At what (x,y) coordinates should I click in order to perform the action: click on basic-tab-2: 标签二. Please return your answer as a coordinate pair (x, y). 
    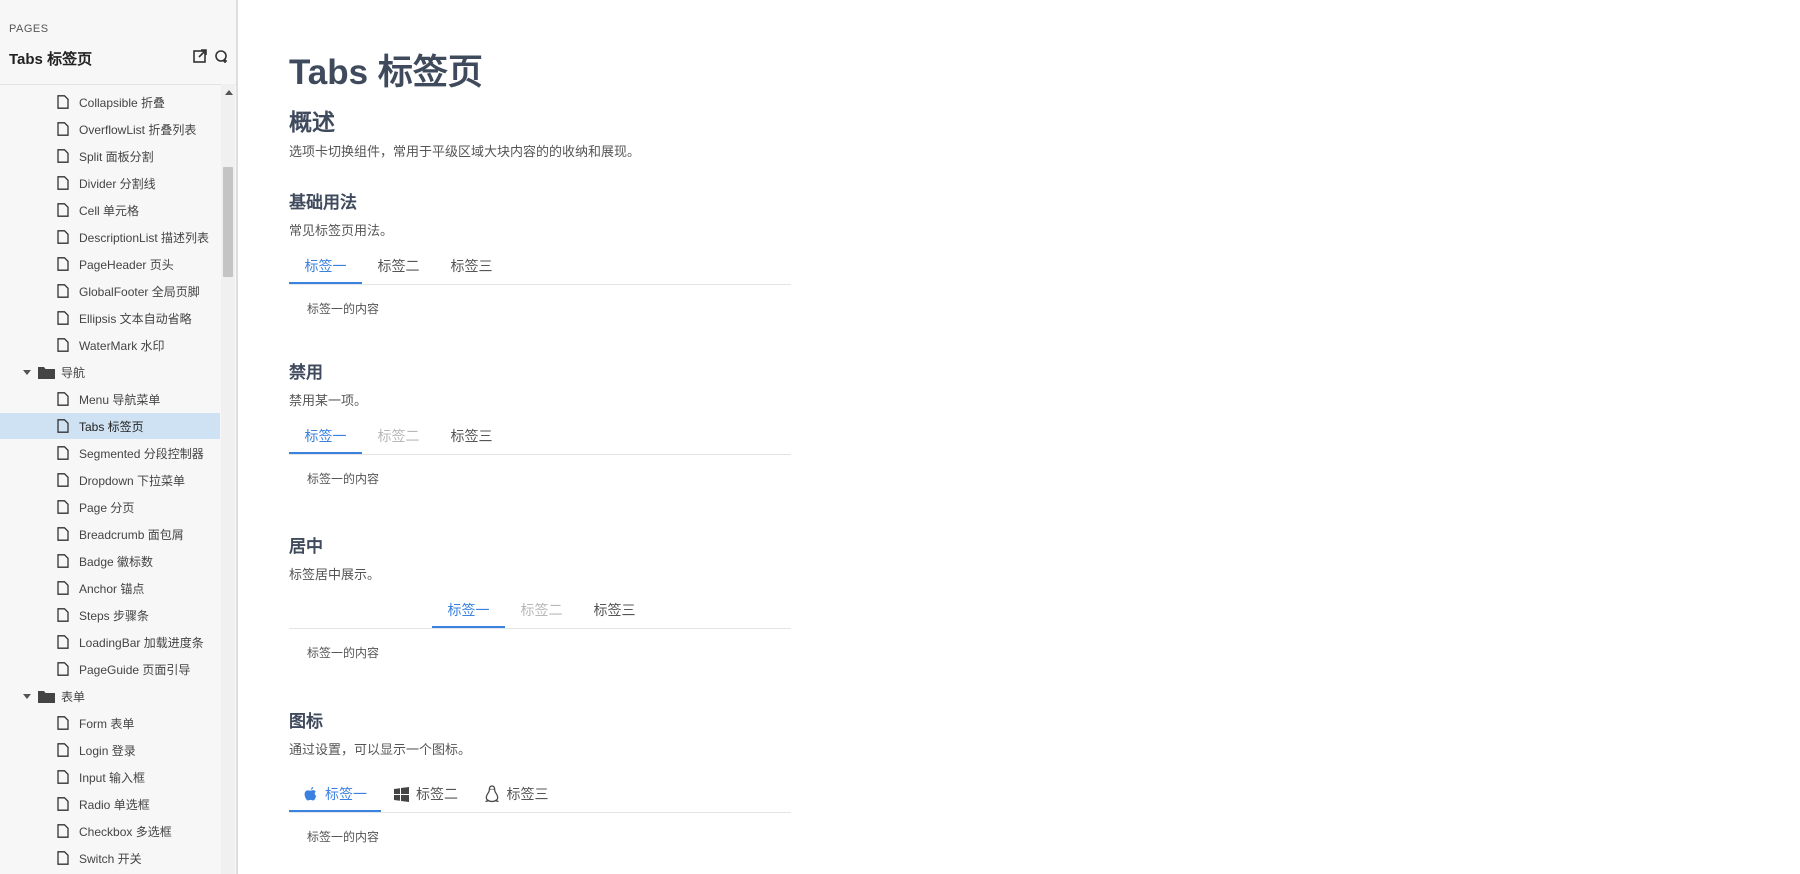
    Looking at the image, I should click on (398, 266).